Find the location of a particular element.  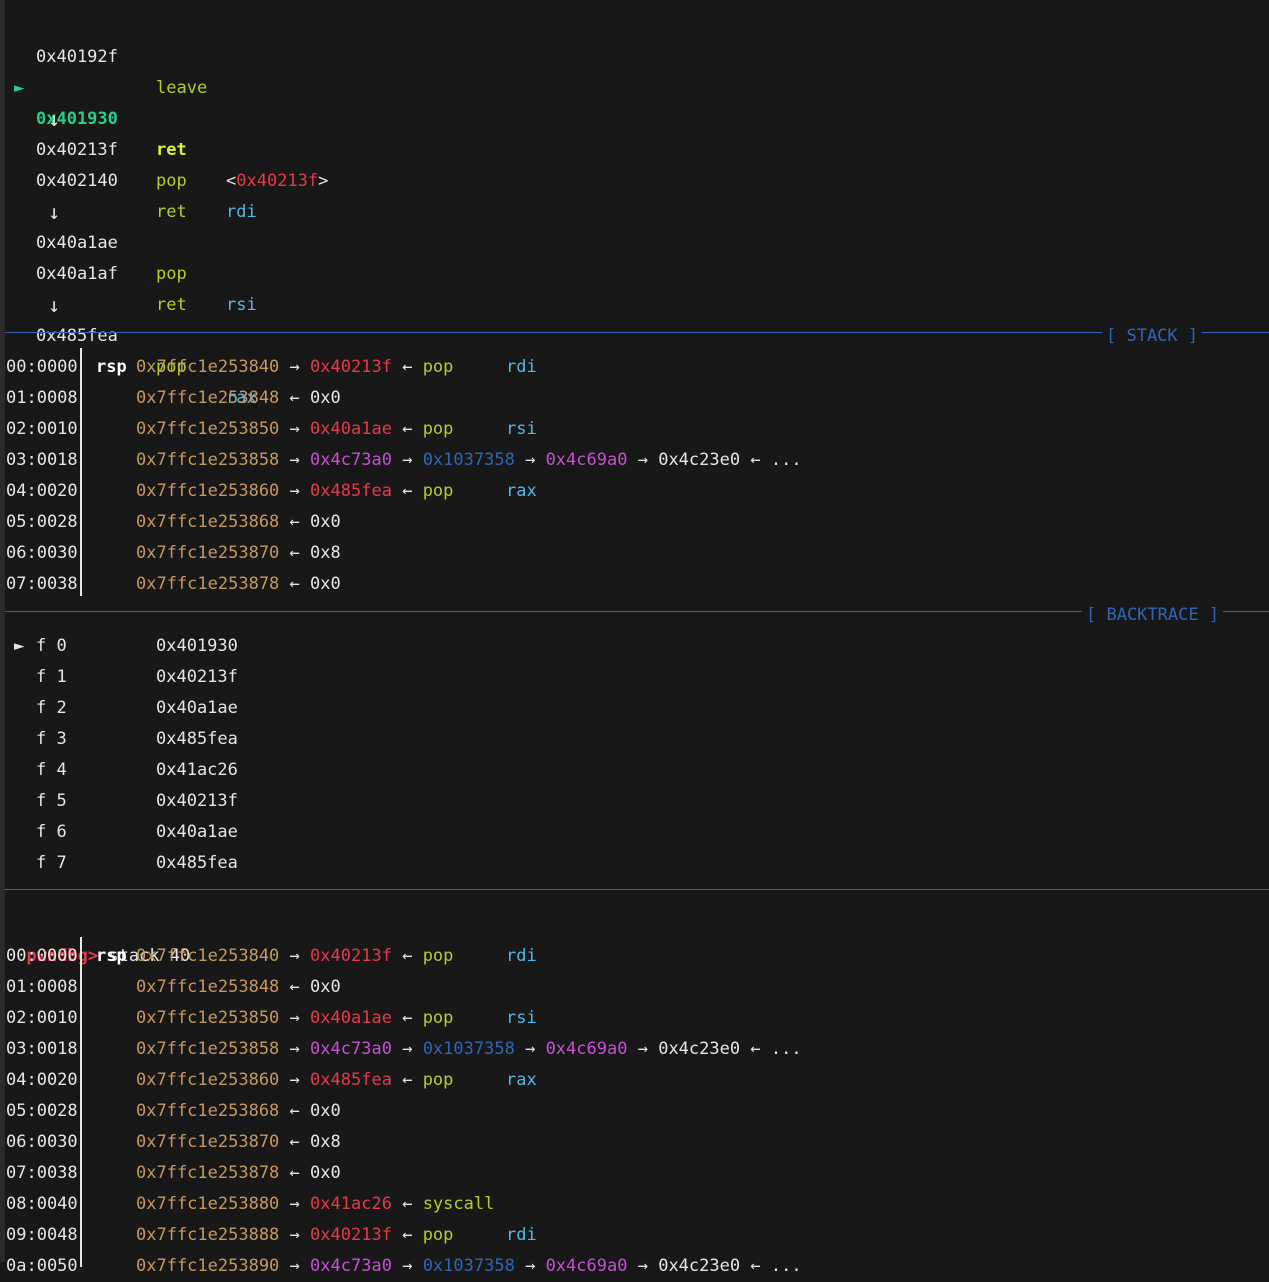

disasm-line: 0x485fea pop rax is located at coordinates (634, 349).